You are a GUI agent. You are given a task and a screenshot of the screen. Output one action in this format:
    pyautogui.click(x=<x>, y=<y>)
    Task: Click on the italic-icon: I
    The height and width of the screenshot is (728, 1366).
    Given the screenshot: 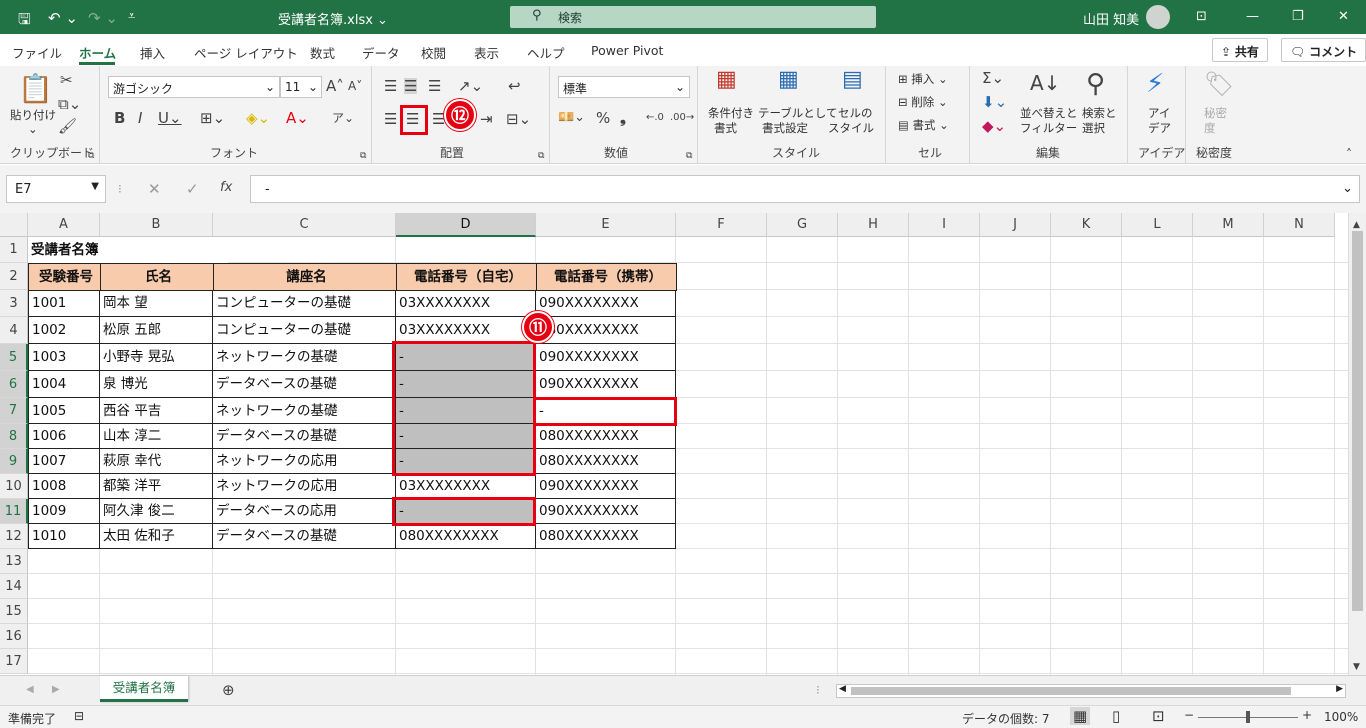 What is the action you would take?
    pyautogui.click(x=140, y=118)
    